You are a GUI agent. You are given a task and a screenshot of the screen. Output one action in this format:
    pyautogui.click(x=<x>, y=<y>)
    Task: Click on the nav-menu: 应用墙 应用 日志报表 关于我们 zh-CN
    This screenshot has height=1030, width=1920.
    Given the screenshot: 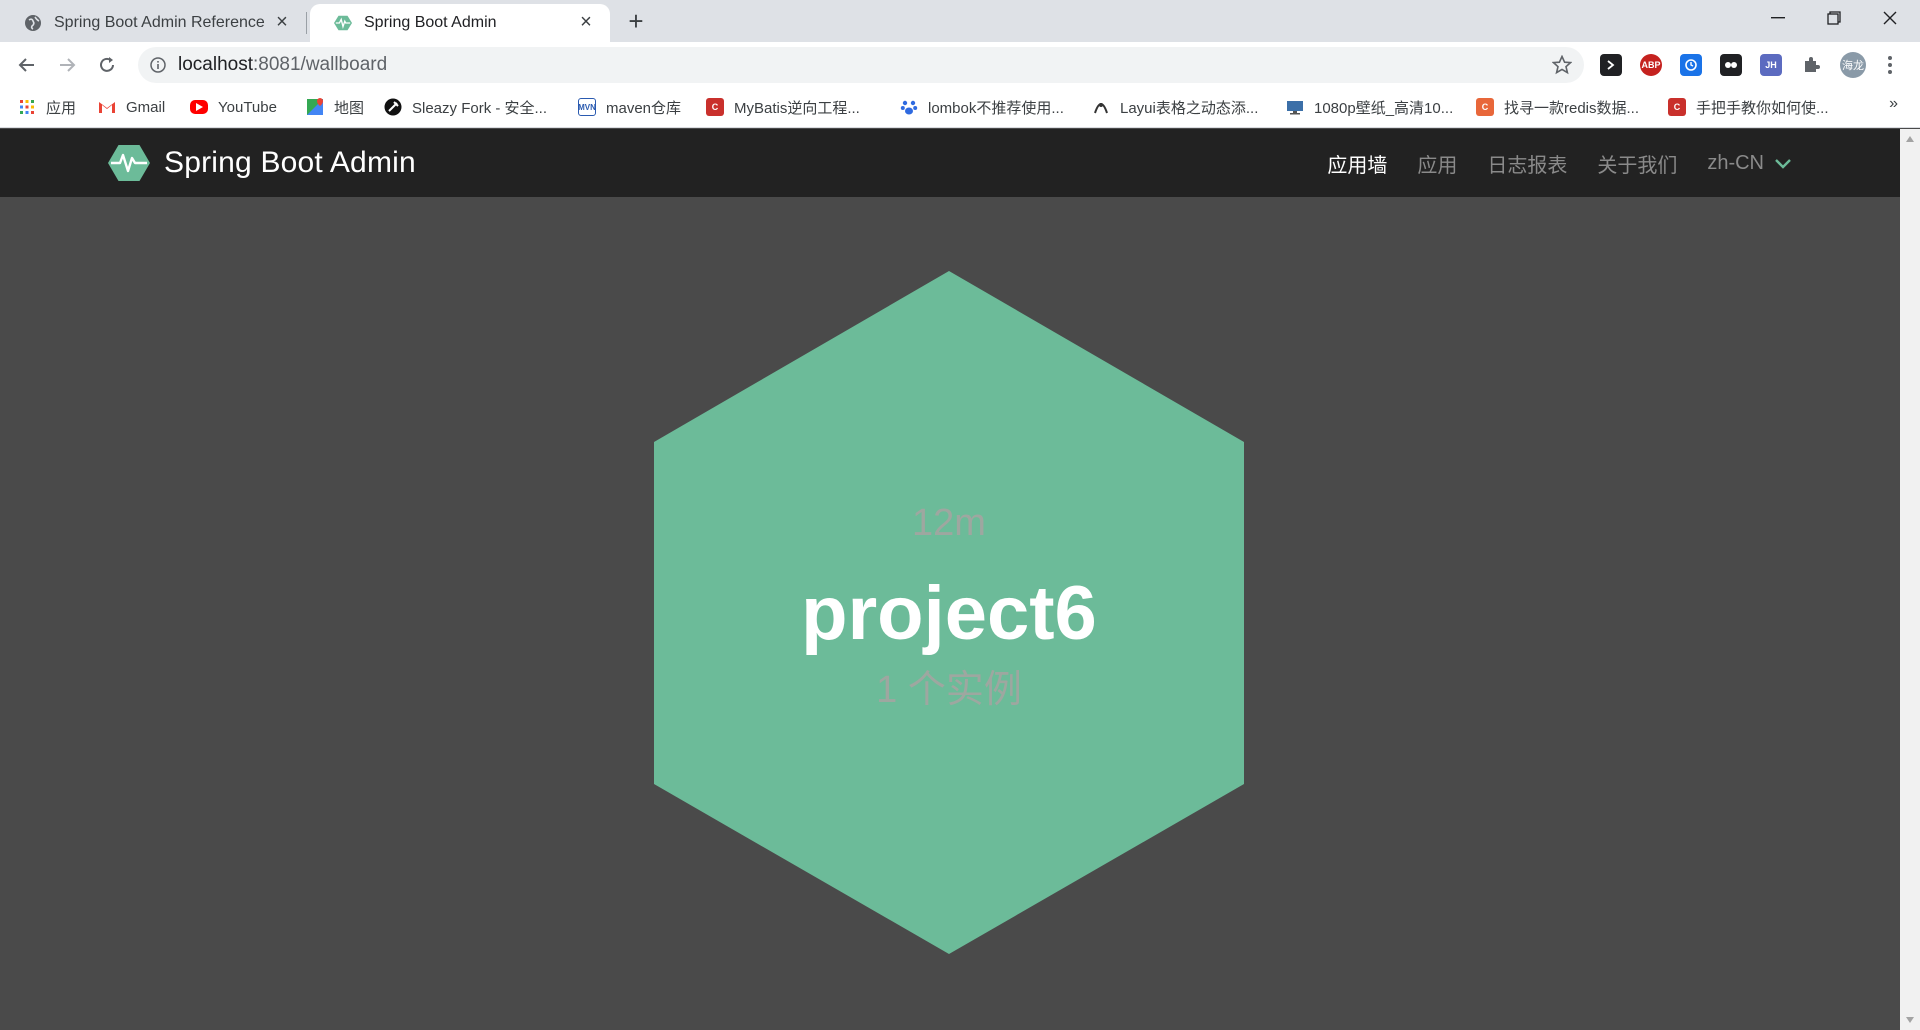 What is the action you would take?
    pyautogui.click(x=1544, y=163)
    